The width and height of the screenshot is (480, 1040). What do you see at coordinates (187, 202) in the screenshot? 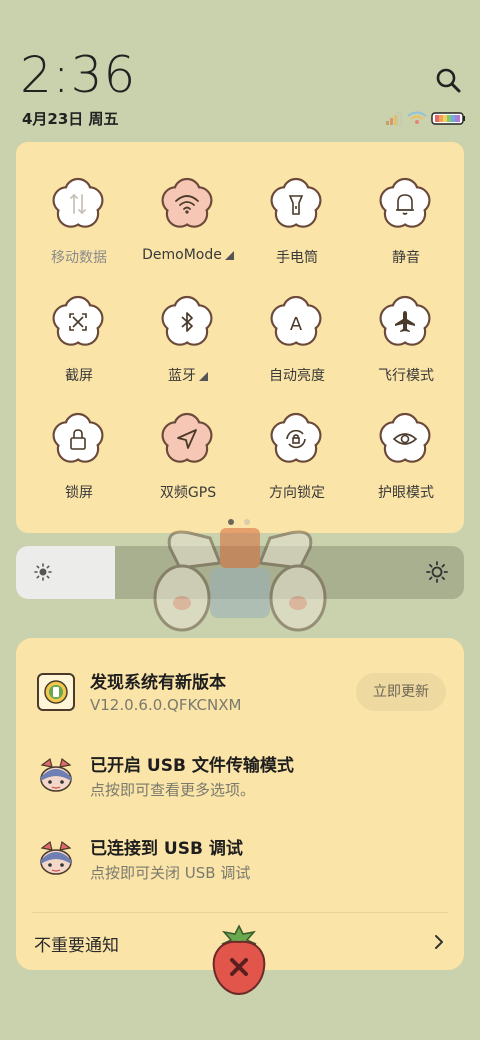
I see `wifi-icon` at bounding box center [187, 202].